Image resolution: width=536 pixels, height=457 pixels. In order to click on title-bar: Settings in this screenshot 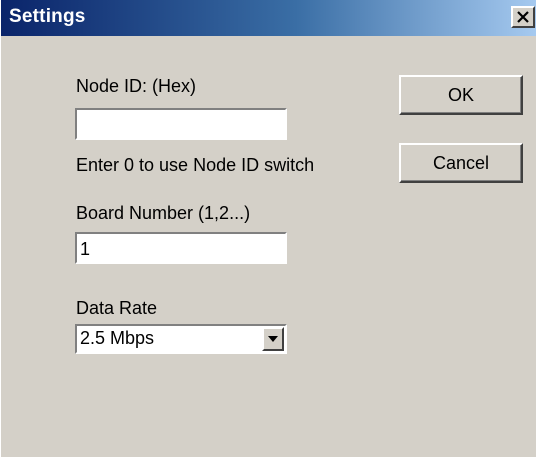, I will do `click(268, 18)`.